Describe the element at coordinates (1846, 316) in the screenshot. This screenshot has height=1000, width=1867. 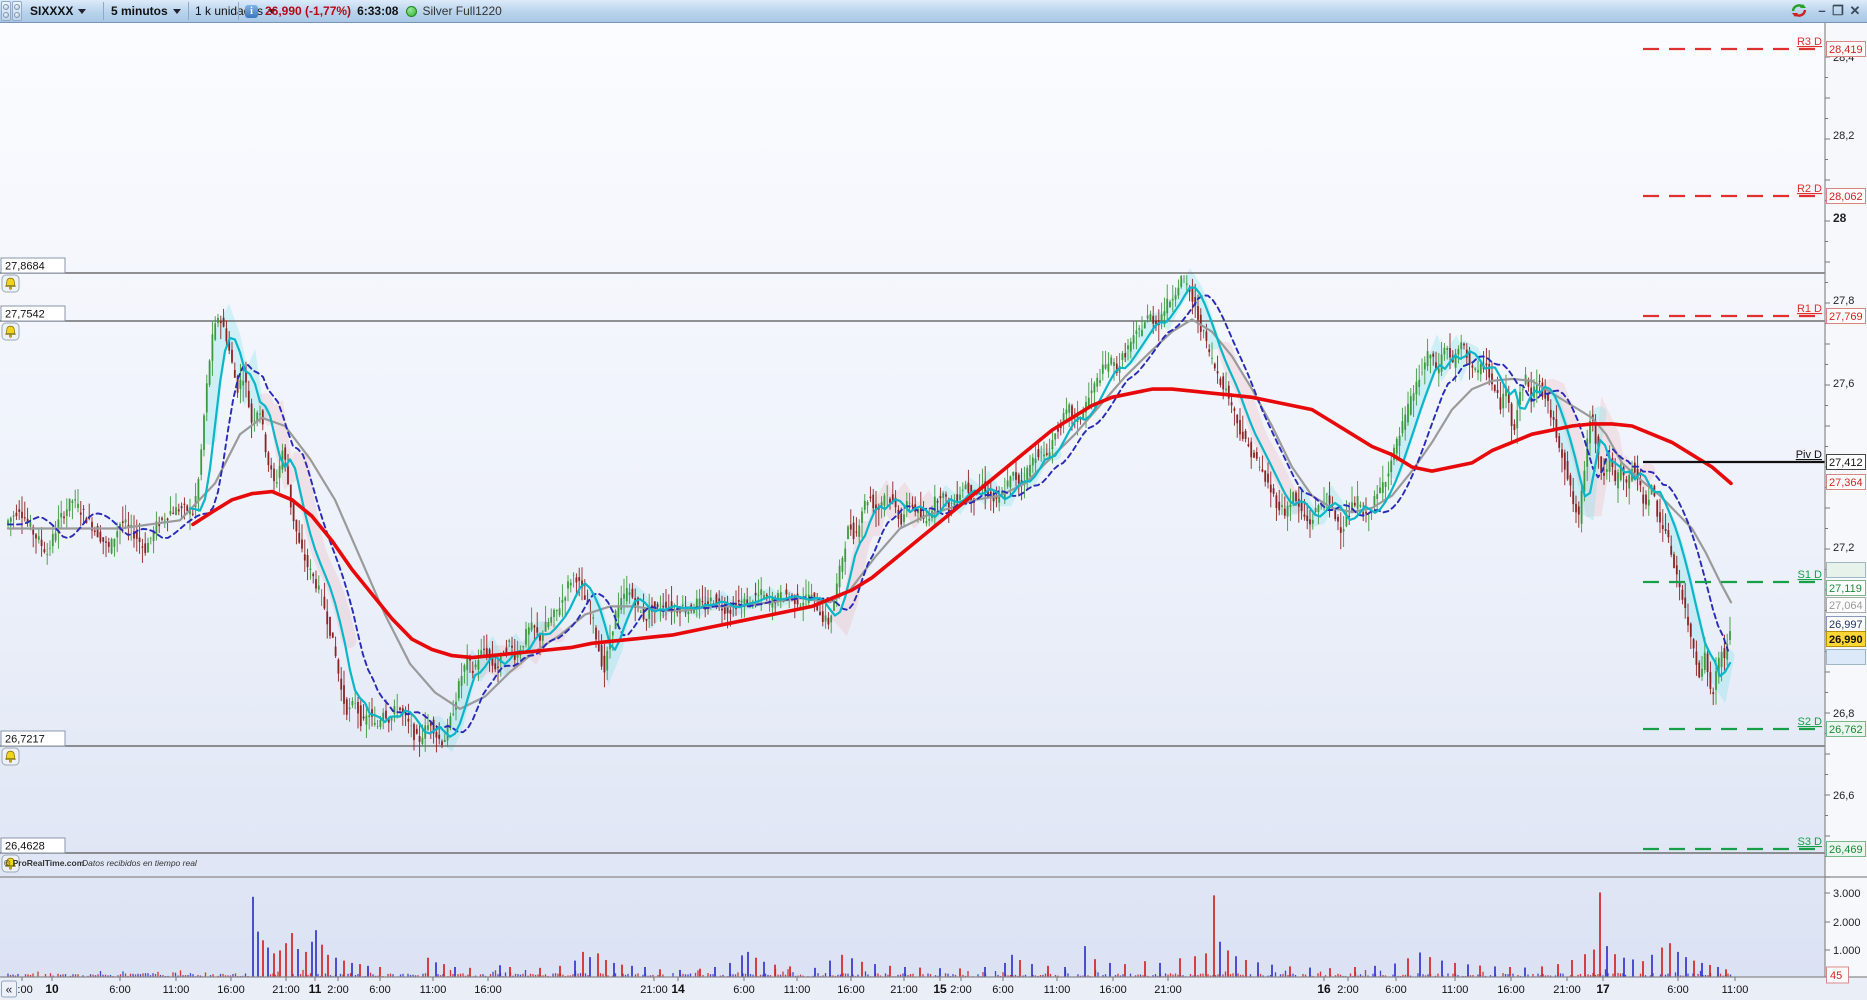
I see `price-axis-label-box: 27,769` at that location.